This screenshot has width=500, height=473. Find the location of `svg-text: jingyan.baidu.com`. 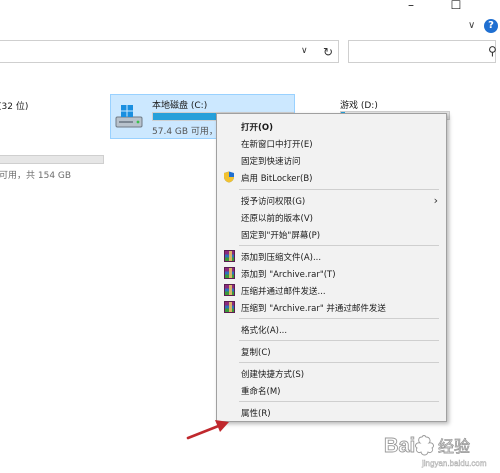

svg-text: jingyan.baidu.com is located at coordinates (454, 463).